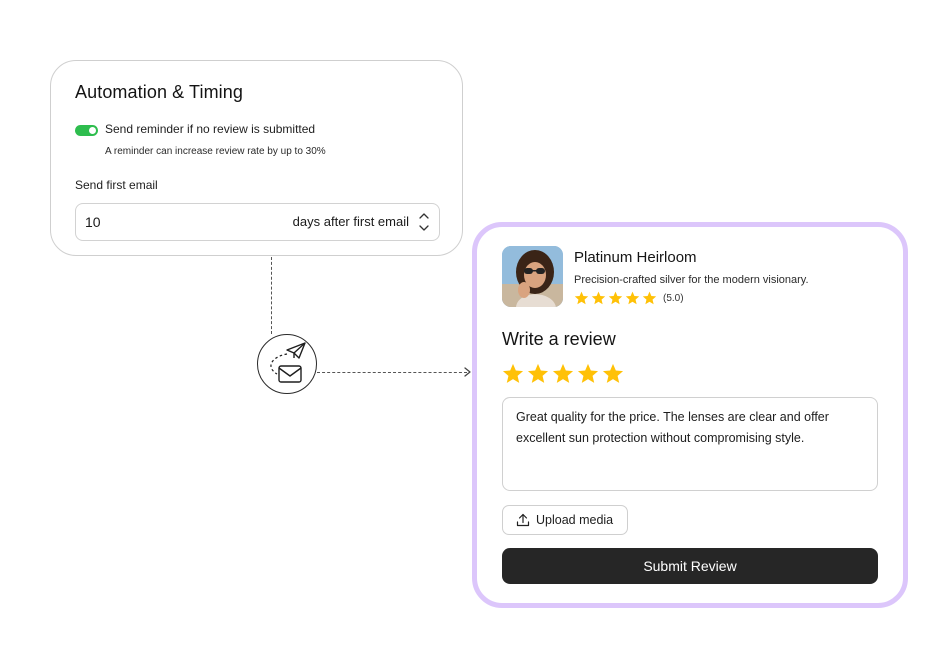  What do you see at coordinates (93, 222) in the screenshot?
I see `days-value: 10` at bounding box center [93, 222].